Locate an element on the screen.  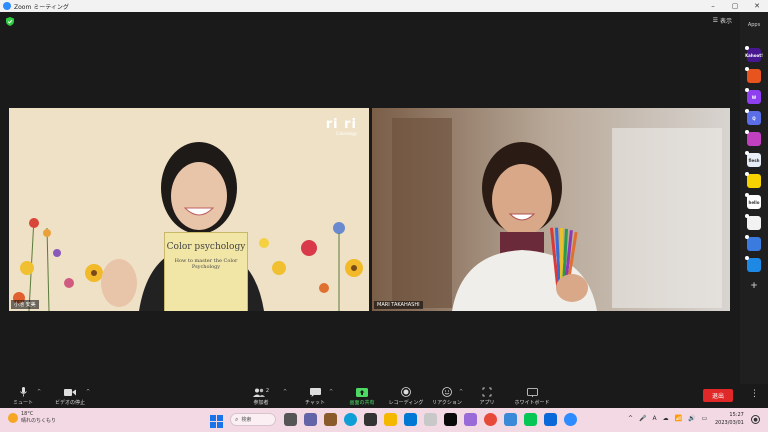
task-view-icon is located at coordinates (290, 419).